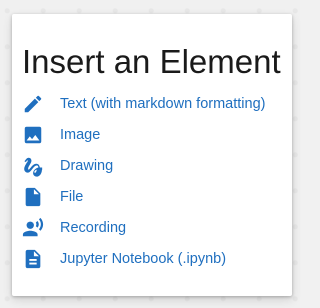 The height and width of the screenshot is (308, 320). Describe the element at coordinates (33, 104) in the screenshot. I see `pencil-icon` at that location.